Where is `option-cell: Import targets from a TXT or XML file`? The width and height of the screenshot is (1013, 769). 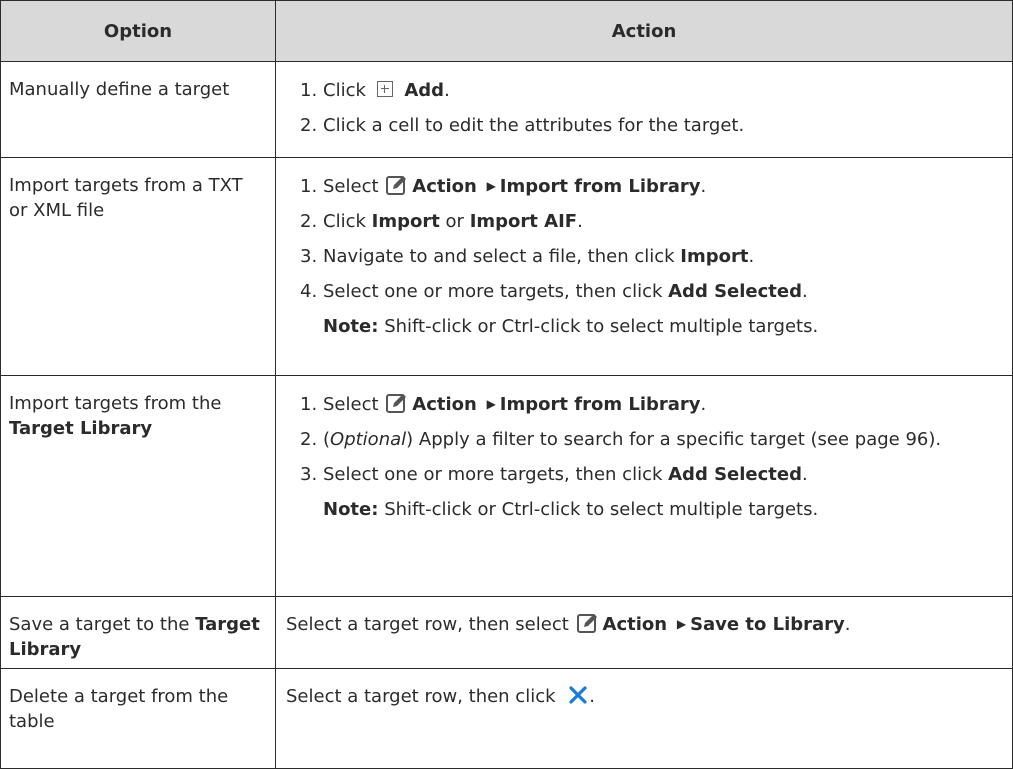 option-cell: Import targets from a TXT or XML file is located at coordinates (138, 266).